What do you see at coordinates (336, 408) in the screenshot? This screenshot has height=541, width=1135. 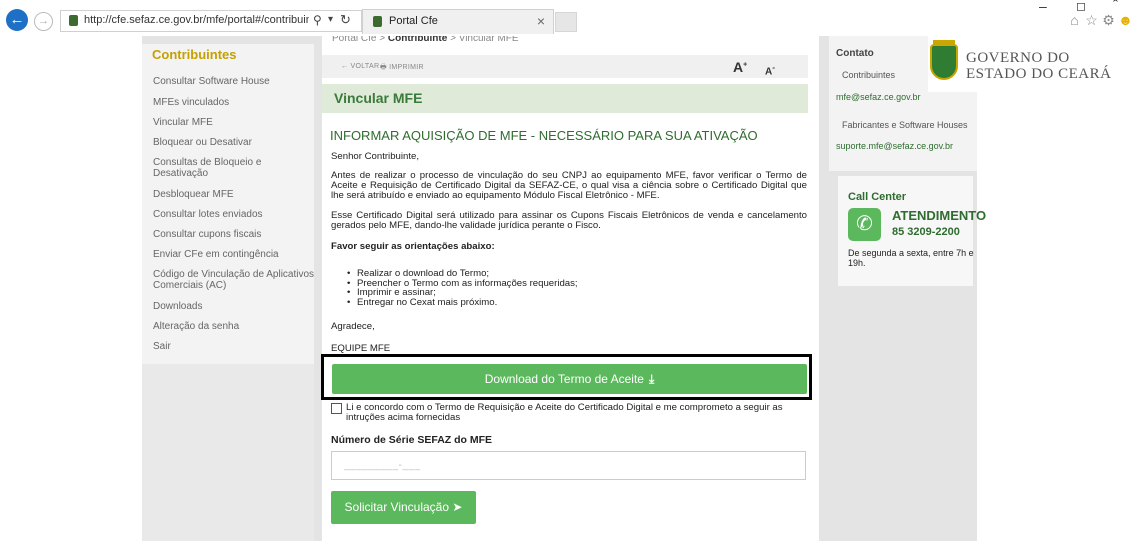 I see `accept-terms-checkbox` at bounding box center [336, 408].